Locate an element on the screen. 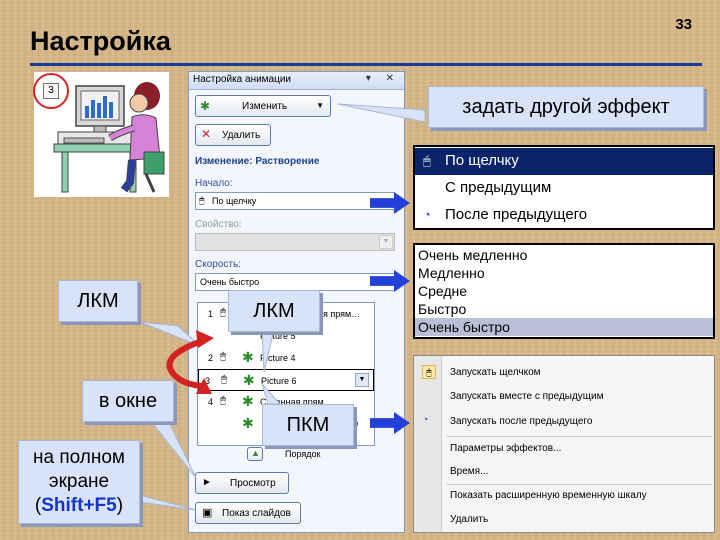 Image resolution: width=720 pixels, height=540 pixels. menu-item-label: По щелчку is located at coordinates (482, 160).